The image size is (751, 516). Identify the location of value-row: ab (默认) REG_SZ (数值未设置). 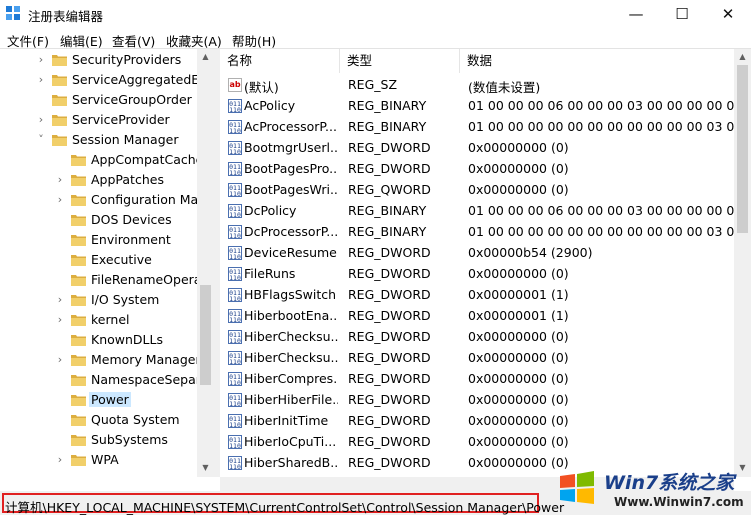
(477, 85).